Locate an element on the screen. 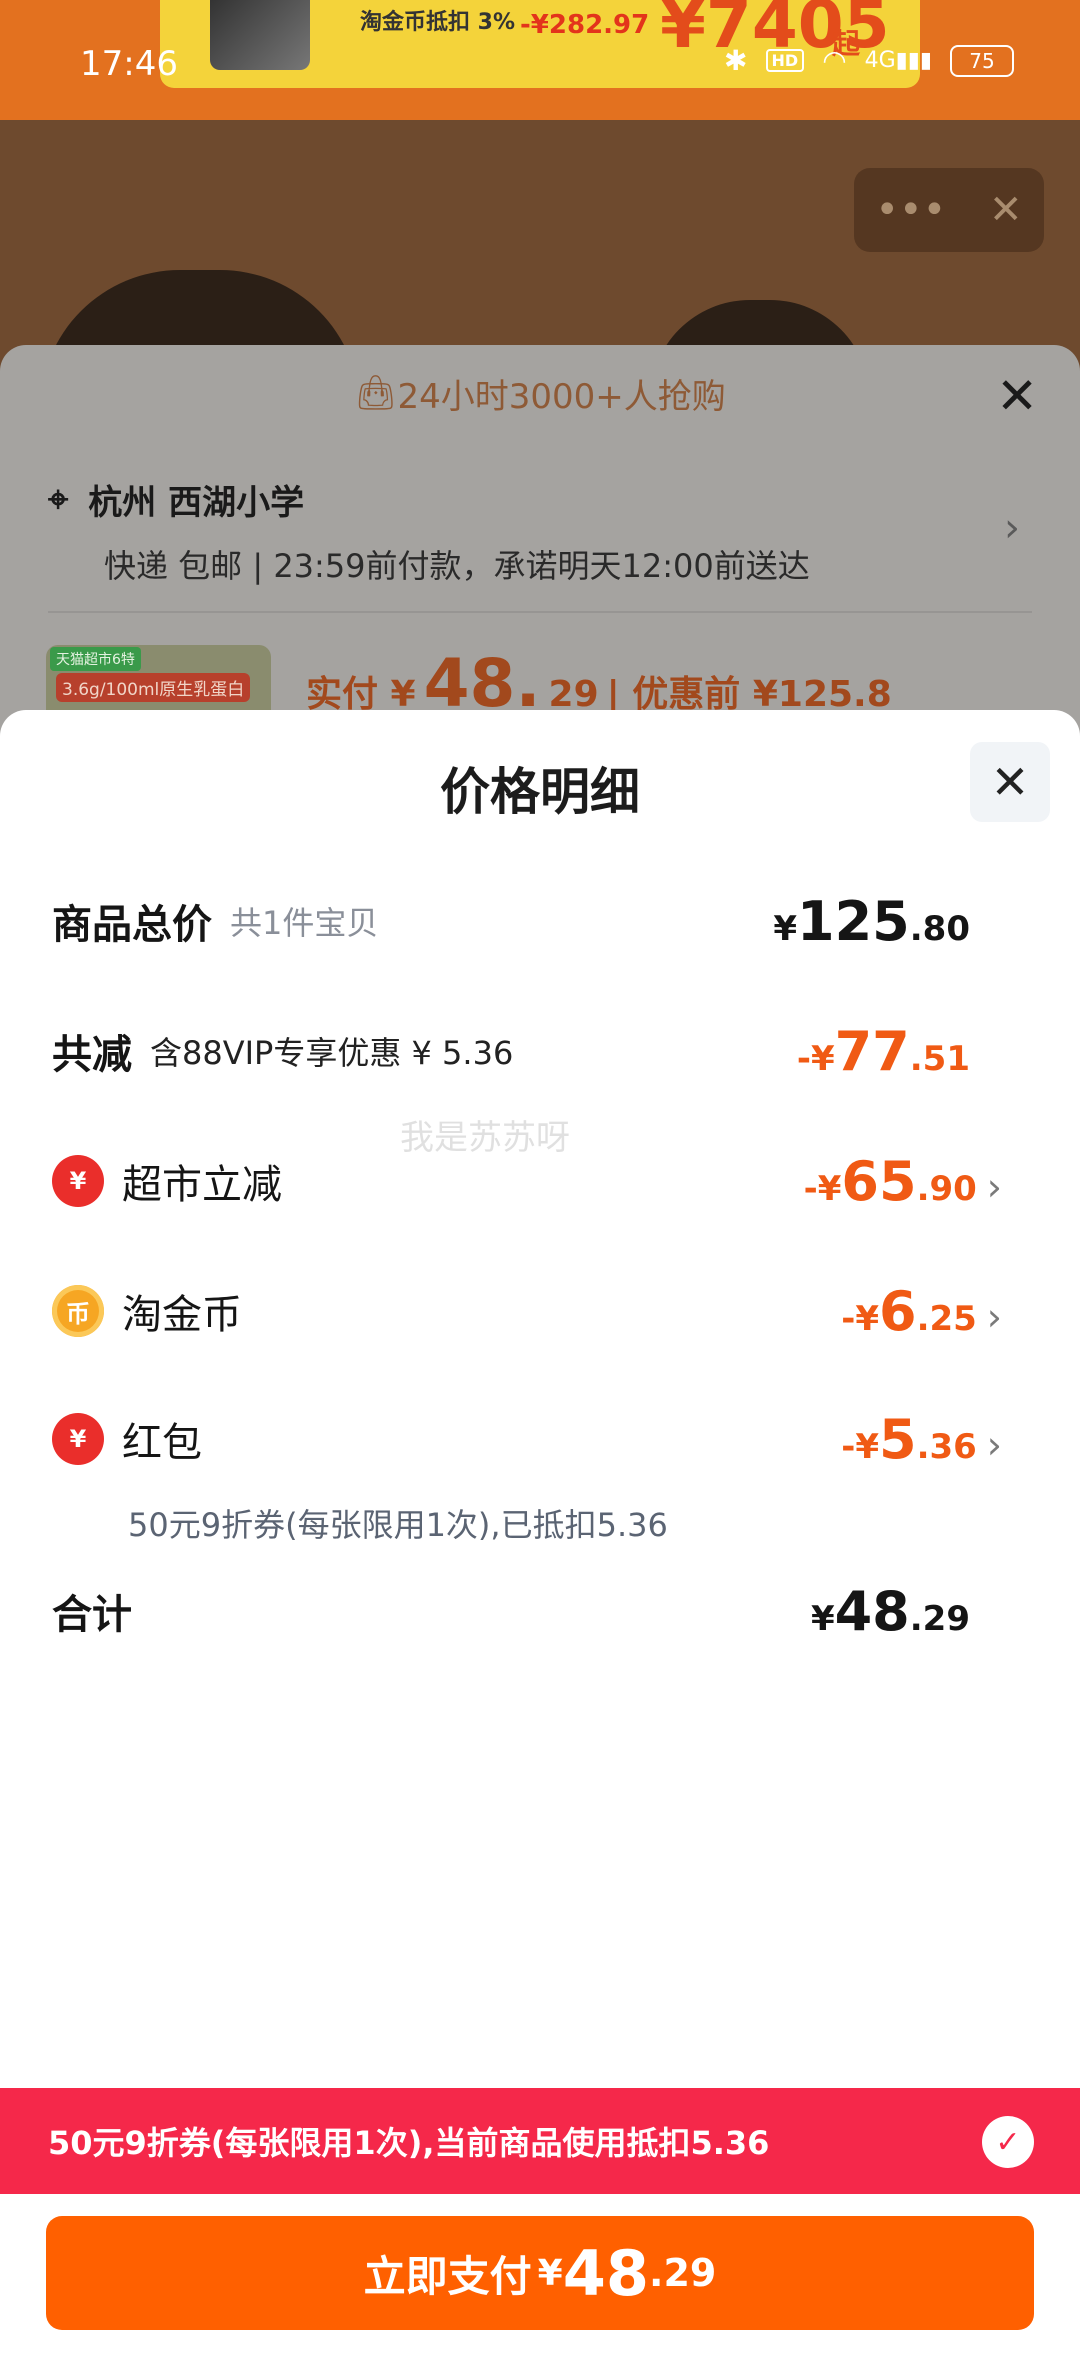 The image size is (1080, 2376). pay-button-label: 立即支付 is located at coordinates (447, 2276).